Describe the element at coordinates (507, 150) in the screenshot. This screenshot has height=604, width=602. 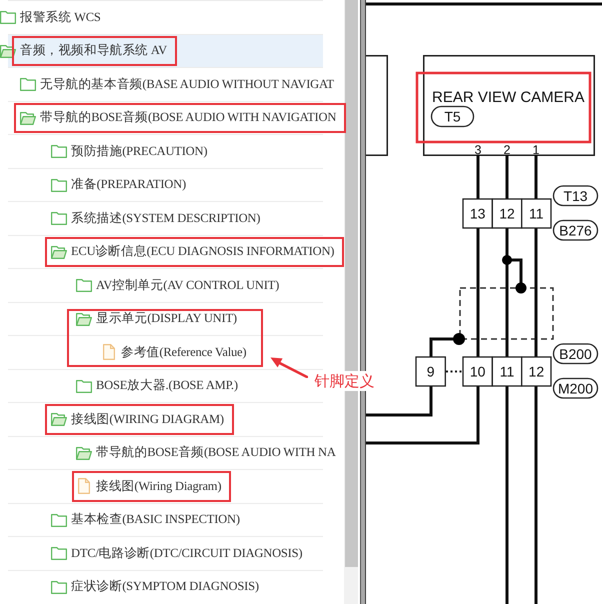
I see `pin-number: 2` at that location.